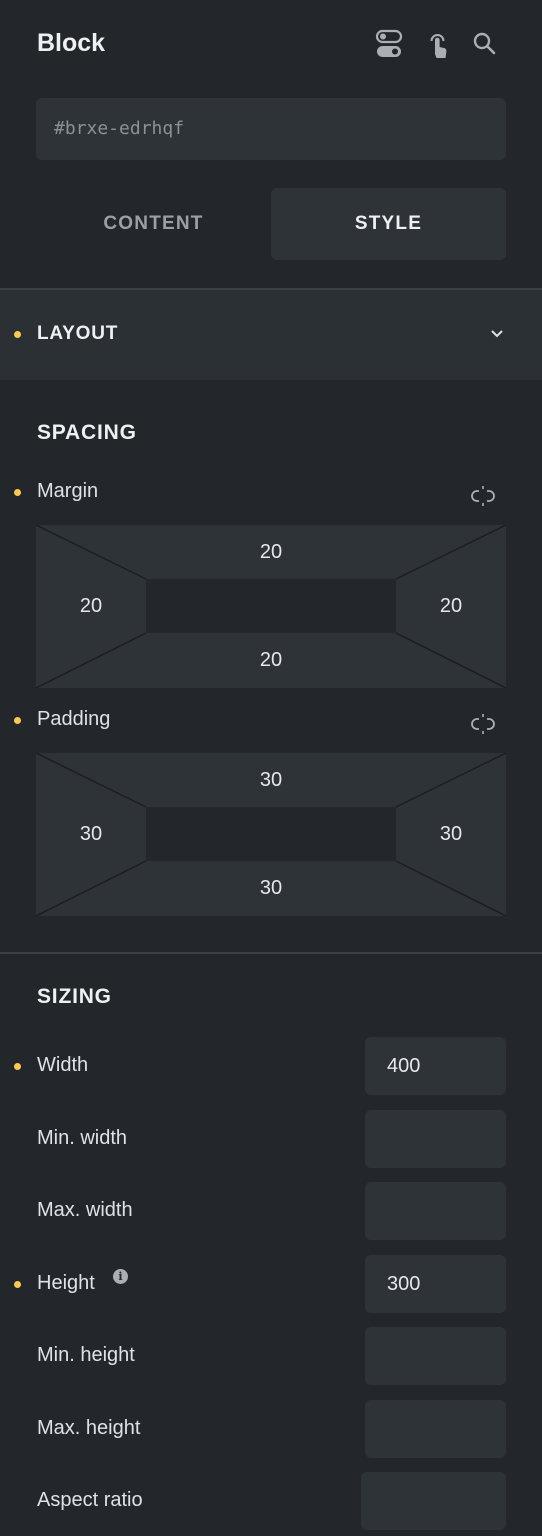  Describe the element at coordinates (271, 606) in the screenshot. I see `margin-box: 20 20 20 20` at that location.